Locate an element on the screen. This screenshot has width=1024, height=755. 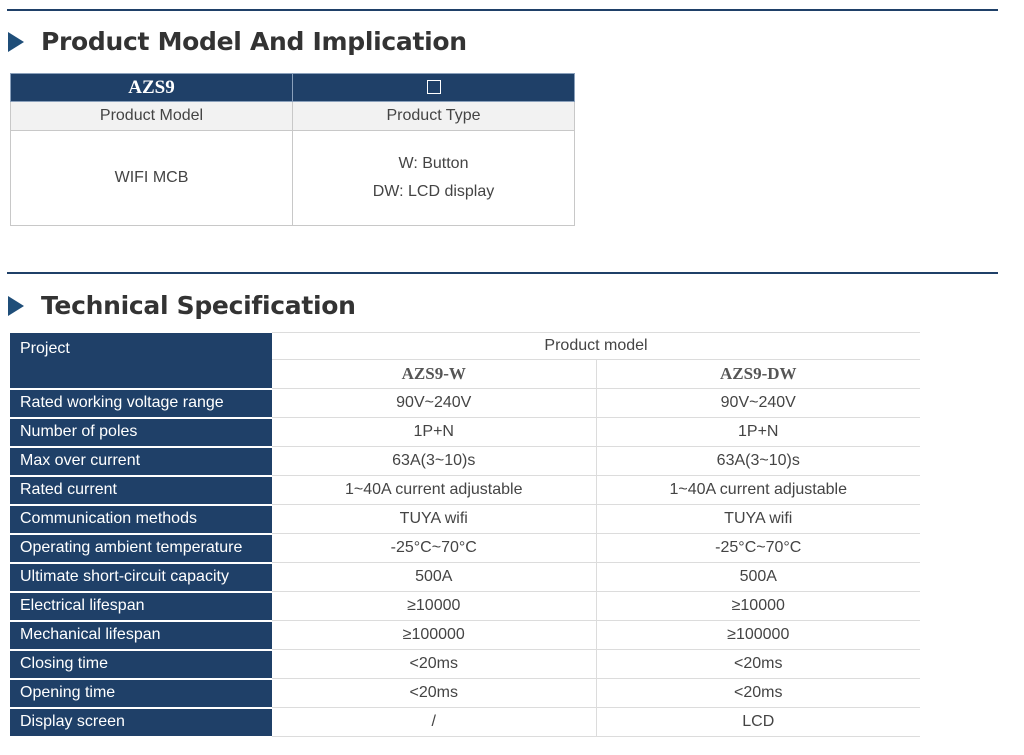
model-code: AZS9 is located at coordinates (151, 87).